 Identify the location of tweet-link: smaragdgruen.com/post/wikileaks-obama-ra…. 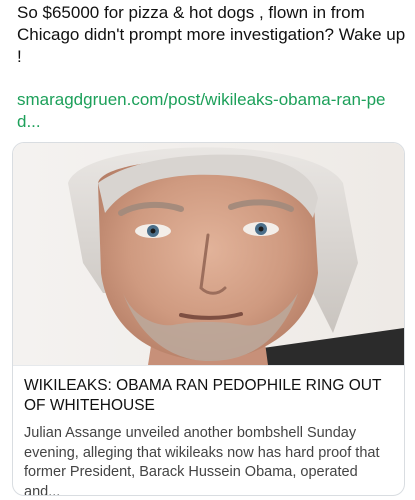
(209, 111).